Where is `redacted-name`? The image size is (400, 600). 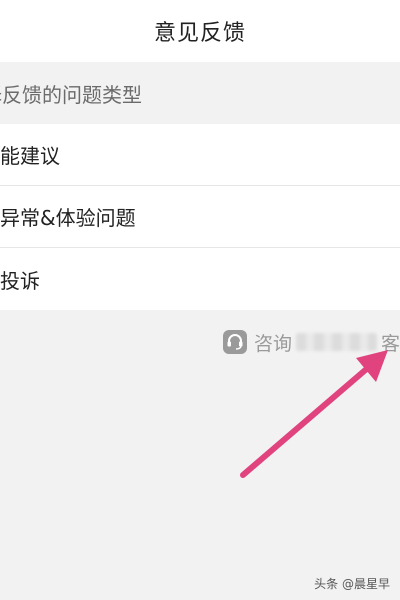 redacted-name is located at coordinates (336, 342).